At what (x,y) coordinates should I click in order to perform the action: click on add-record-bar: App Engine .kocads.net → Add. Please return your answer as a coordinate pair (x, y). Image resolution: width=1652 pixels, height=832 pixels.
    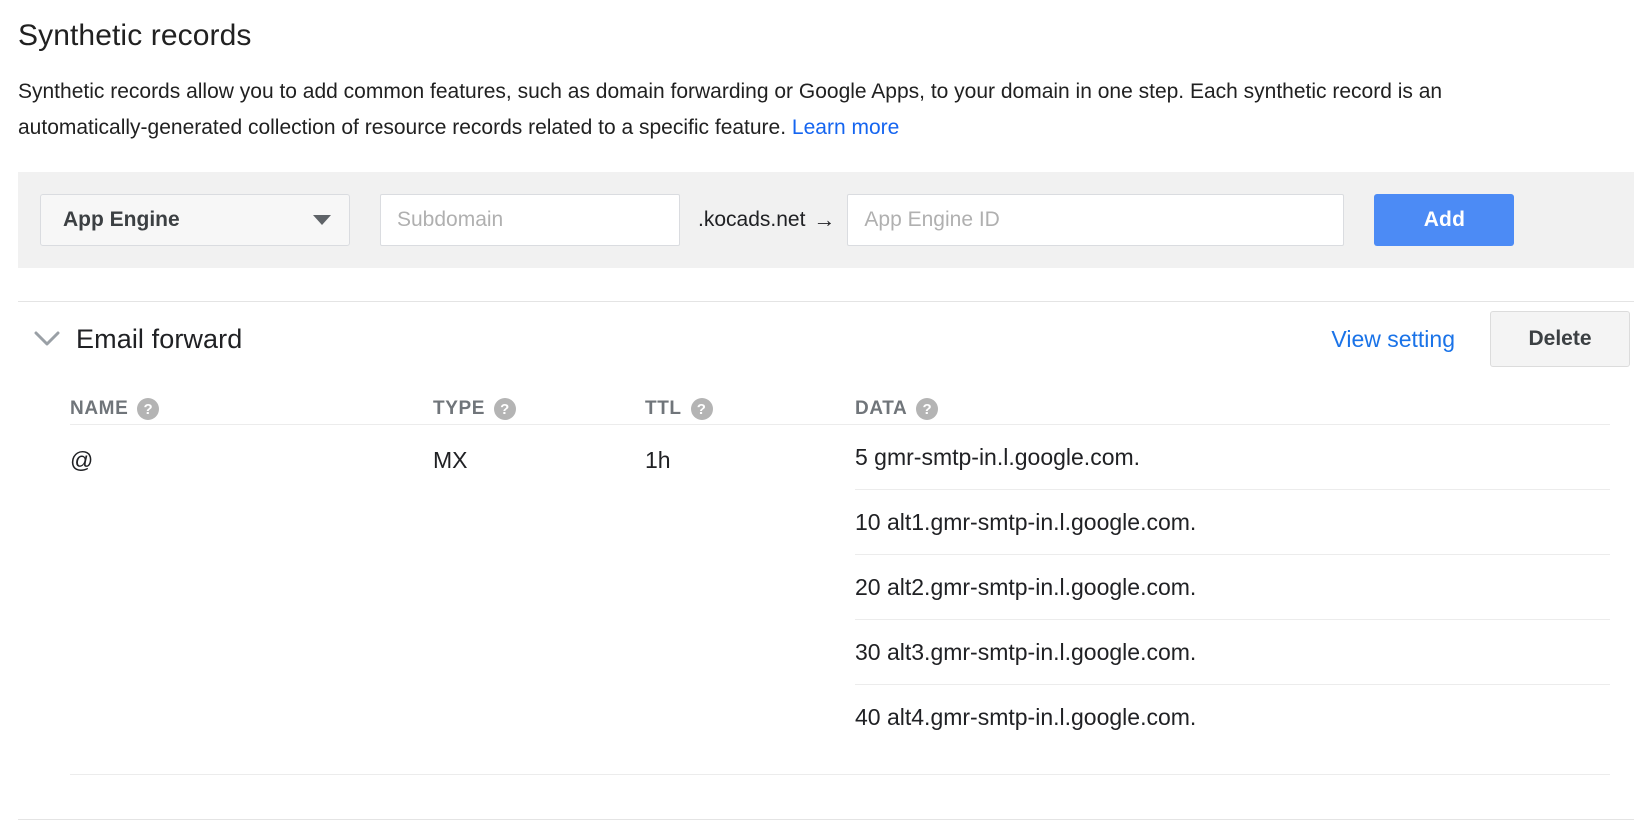
    Looking at the image, I should click on (826, 220).